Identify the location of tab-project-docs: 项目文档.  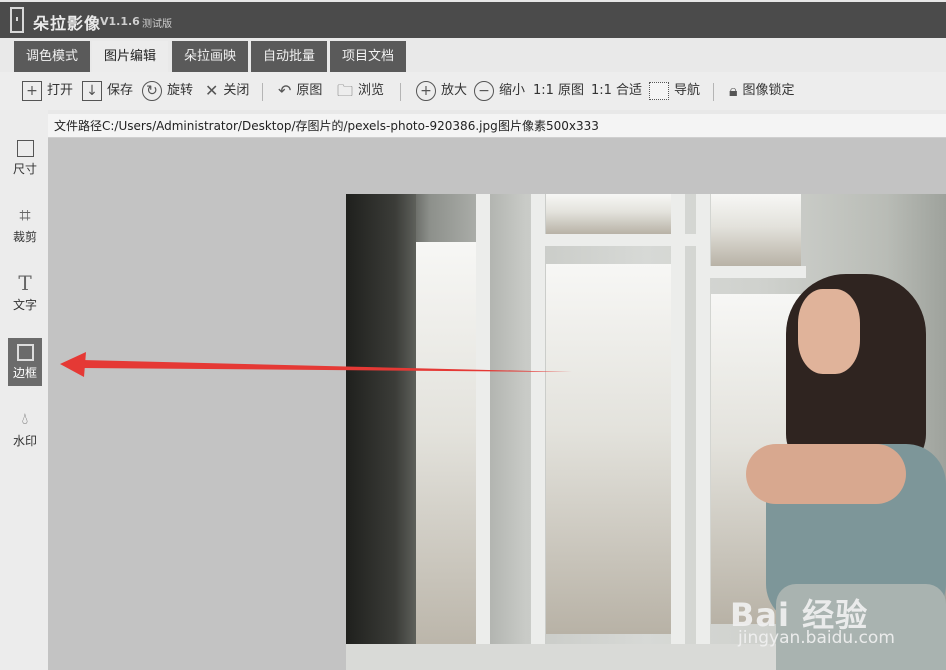
(368, 56).